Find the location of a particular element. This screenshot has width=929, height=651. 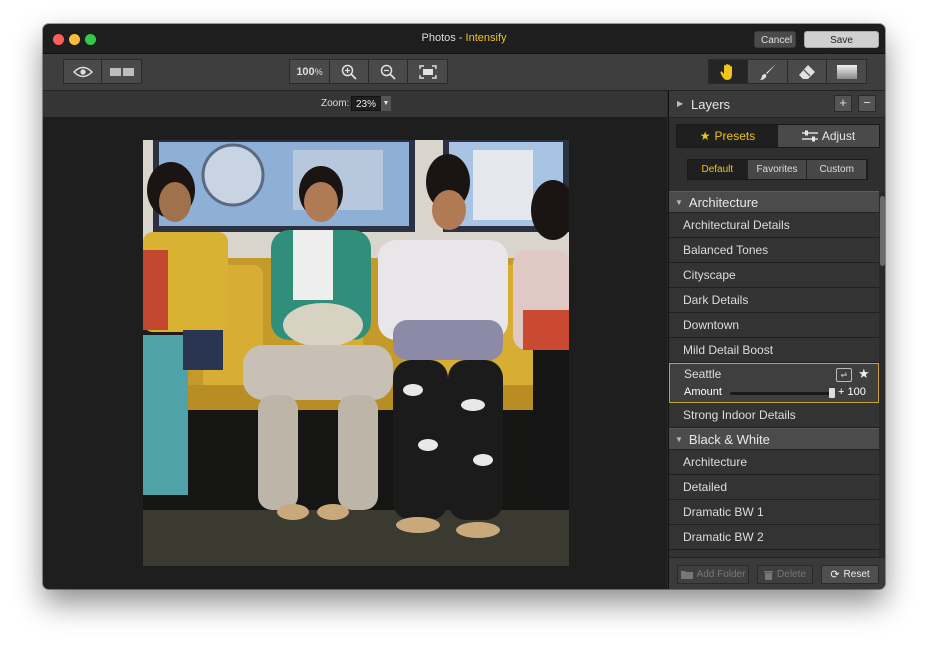

save-changes-button: Save Changes is located at coordinates (841, 47).